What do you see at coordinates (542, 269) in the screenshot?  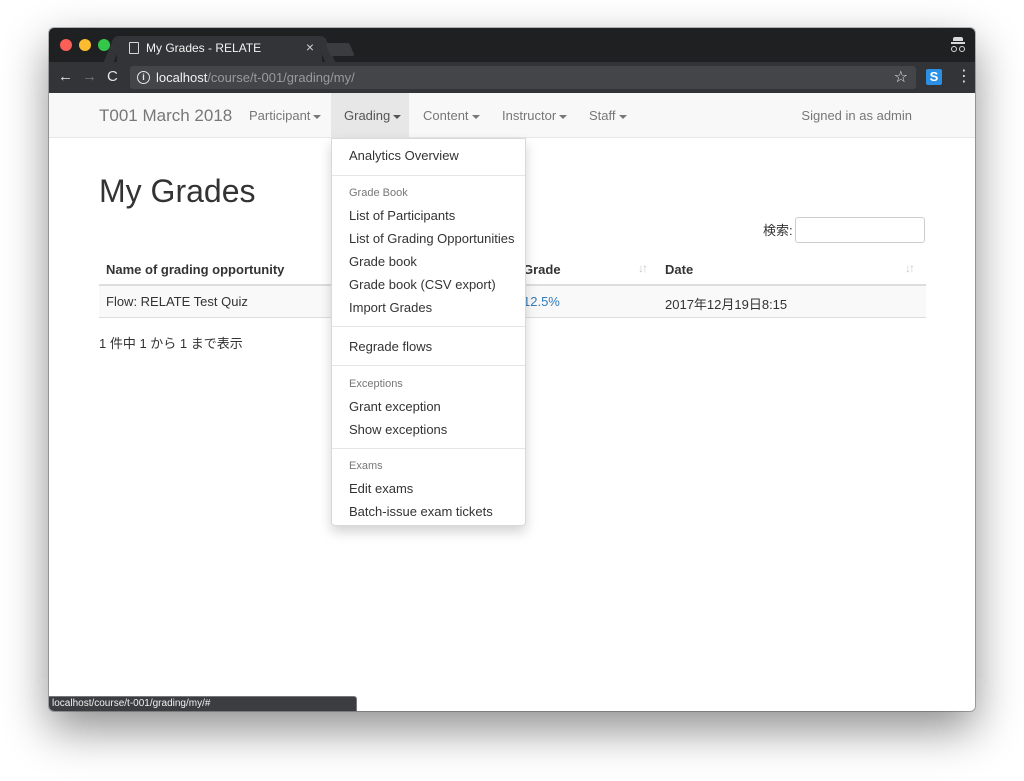 I see `column-header-grade: Grade` at bounding box center [542, 269].